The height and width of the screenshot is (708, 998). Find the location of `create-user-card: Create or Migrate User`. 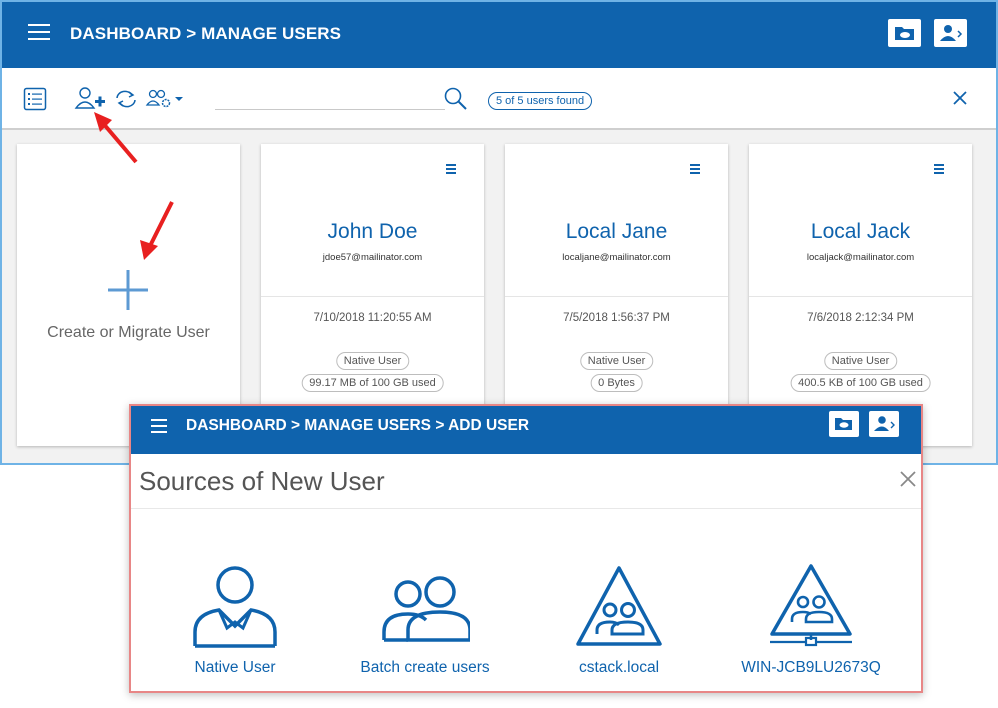

create-user-card: Create or Migrate User is located at coordinates (128, 295).